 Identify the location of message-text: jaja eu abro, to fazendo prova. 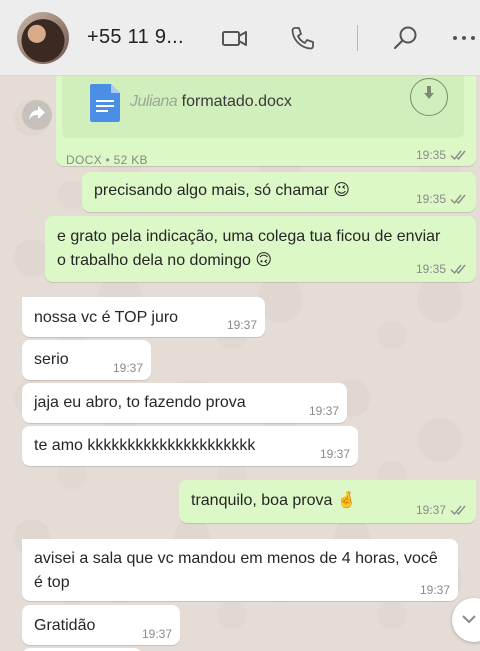
(140, 402).